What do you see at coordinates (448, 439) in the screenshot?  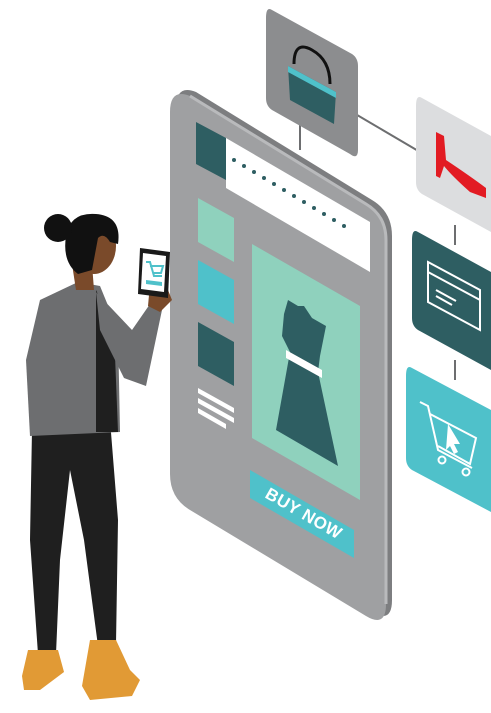 I see `tile-shopping-cart` at bounding box center [448, 439].